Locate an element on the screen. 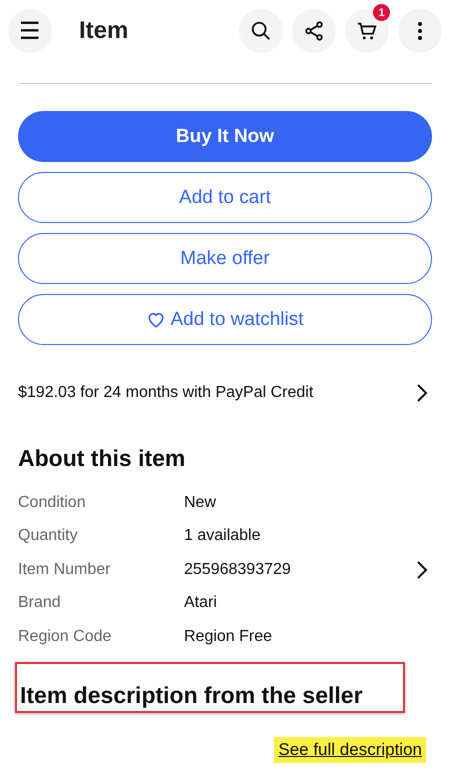 This screenshot has height=784, width=450. cart-button is located at coordinates (367, 31).